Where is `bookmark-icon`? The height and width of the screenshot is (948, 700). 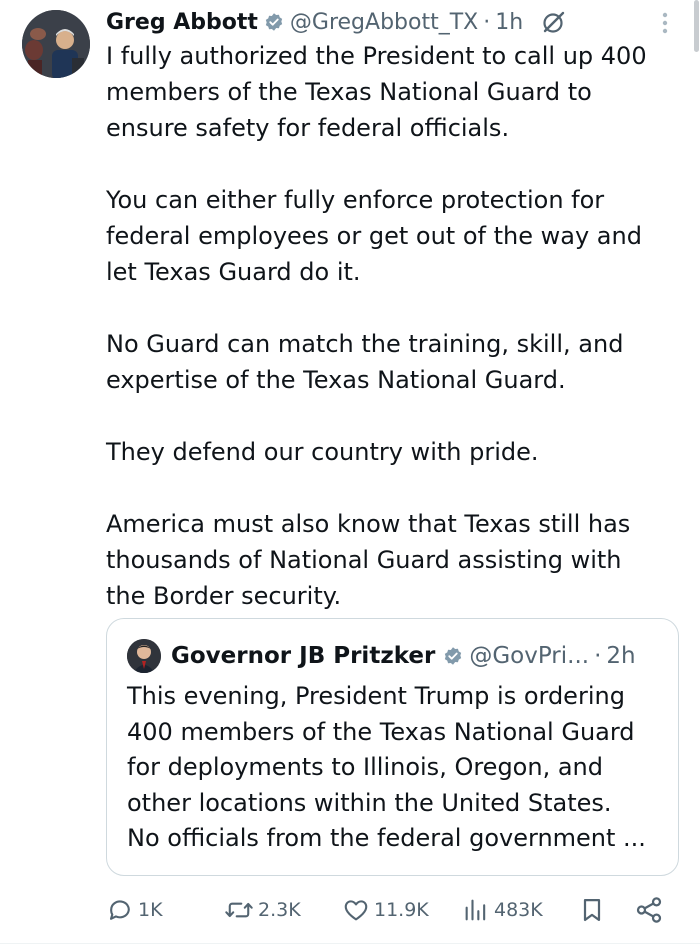
bookmark-icon is located at coordinates (592, 910).